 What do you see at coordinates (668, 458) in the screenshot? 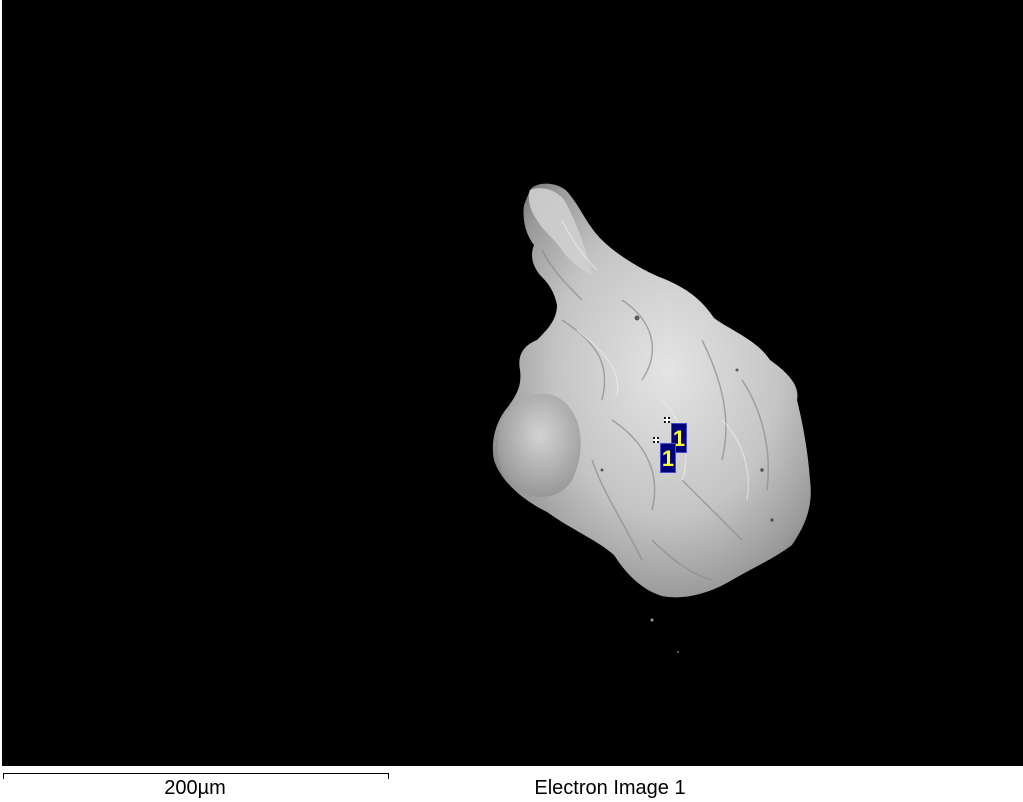
I see `analysis-marker-2: 1` at bounding box center [668, 458].